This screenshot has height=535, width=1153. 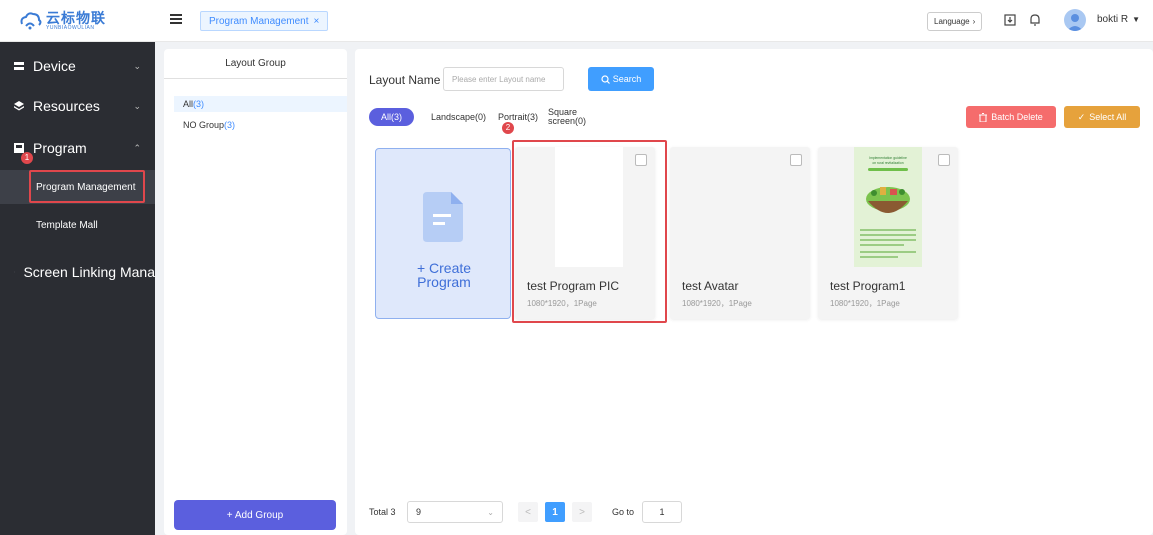 I want to click on caret-down-icon: ▼, so click(x=1136, y=19).